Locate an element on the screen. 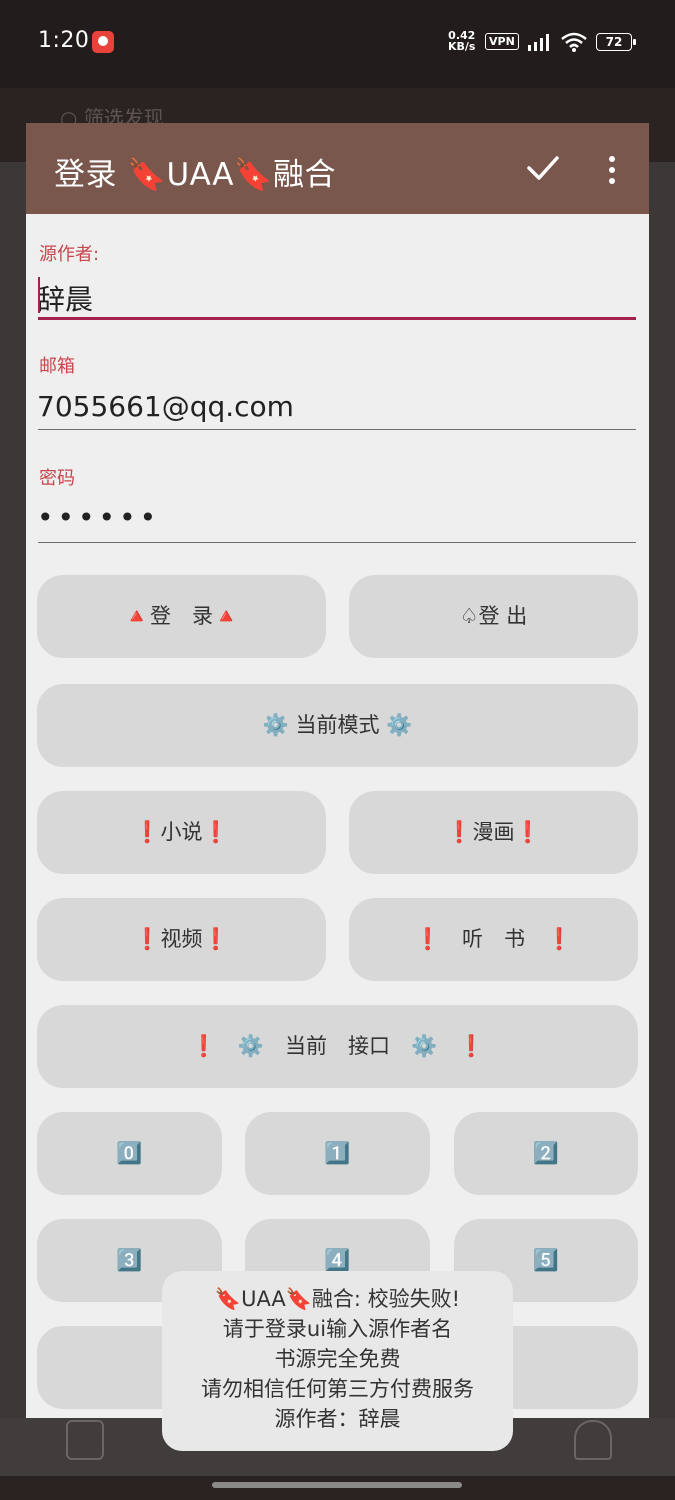 The width and height of the screenshot is (675, 1500). password-field: •••••• is located at coordinates (98, 517).